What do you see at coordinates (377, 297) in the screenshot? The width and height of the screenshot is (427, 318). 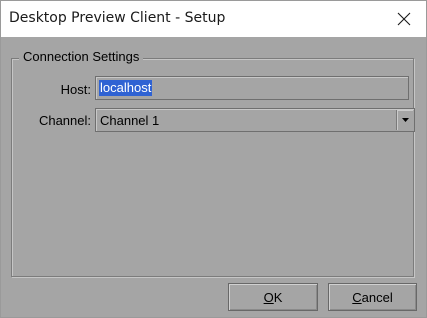 I see `cancel-label-rest: ancel` at bounding box center [377, 297].